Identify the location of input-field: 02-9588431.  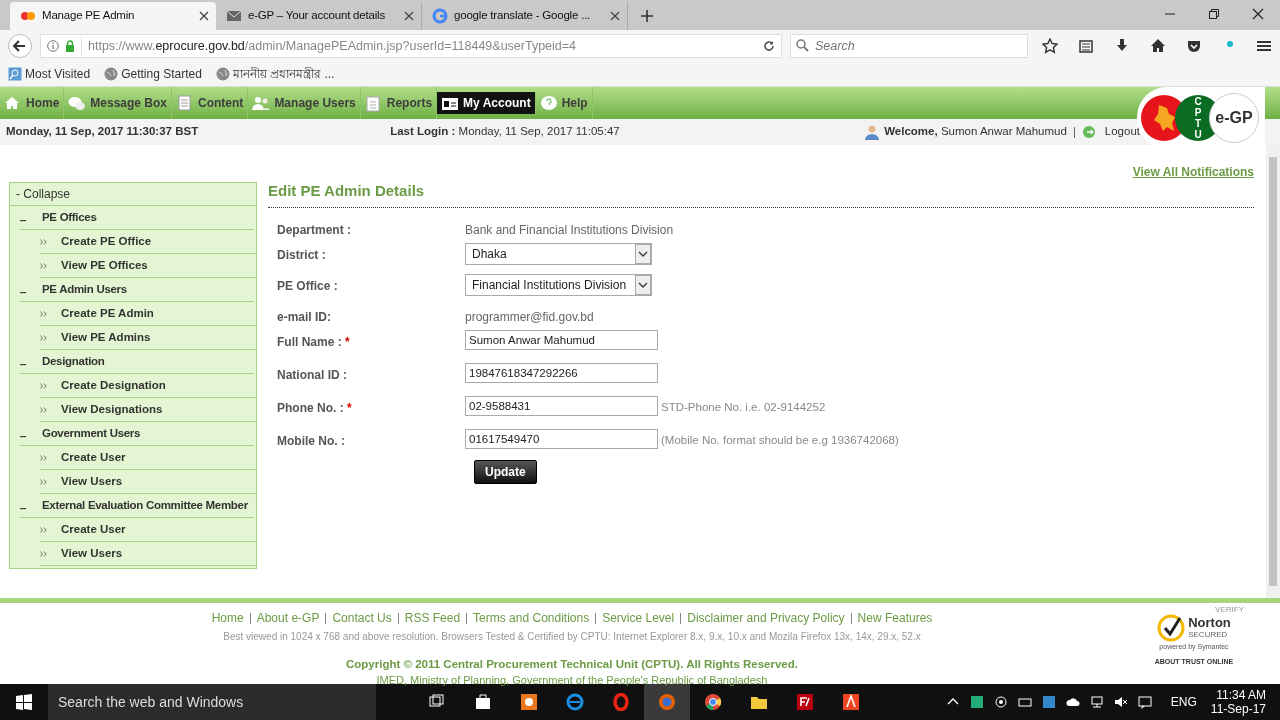
(561, 405).